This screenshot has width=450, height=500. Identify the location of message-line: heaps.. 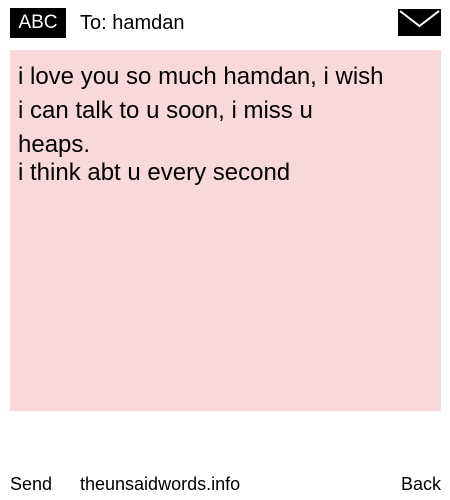
(54, 144).